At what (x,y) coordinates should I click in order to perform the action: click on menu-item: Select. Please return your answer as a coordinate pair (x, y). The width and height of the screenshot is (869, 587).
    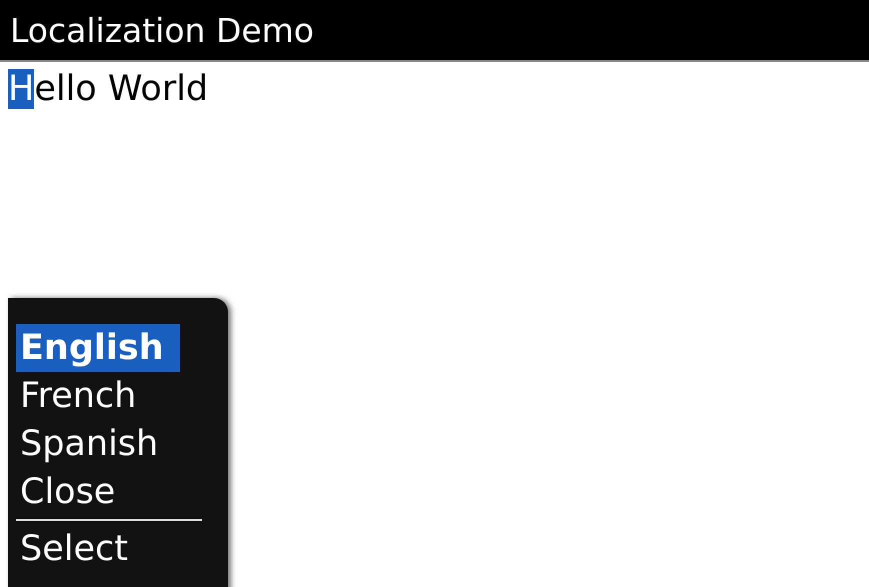
    Looking at the image, I should click on (74, 549).